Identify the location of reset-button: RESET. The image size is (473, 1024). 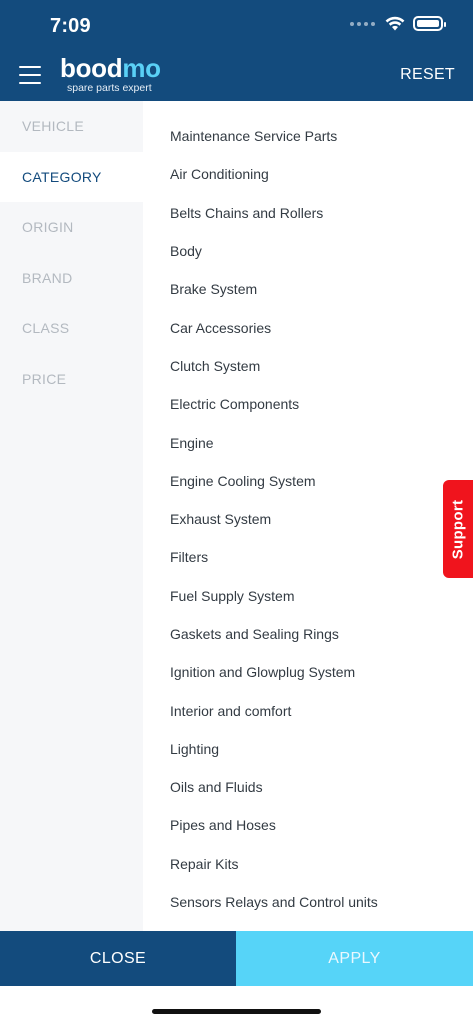
(427, 75).